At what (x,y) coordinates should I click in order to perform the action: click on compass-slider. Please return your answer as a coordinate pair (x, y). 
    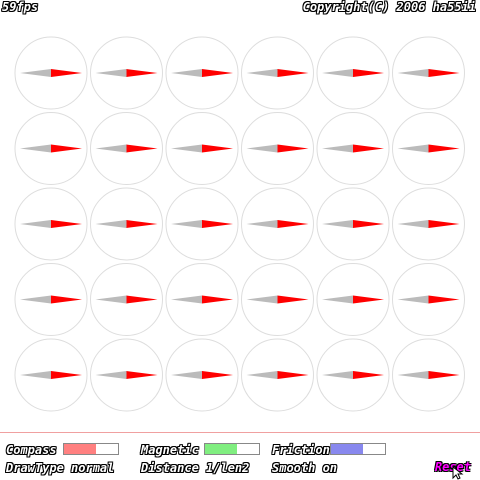
    Looking at the image, I should click on (91, 449).